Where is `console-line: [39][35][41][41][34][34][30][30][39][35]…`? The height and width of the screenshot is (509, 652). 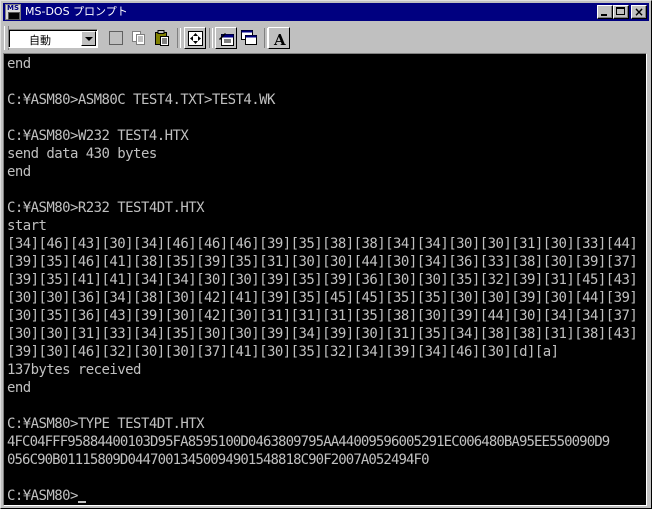
console-line: [39][35][41][41][34][34][30][30][39][35]… is located at coordinates (322, 280).